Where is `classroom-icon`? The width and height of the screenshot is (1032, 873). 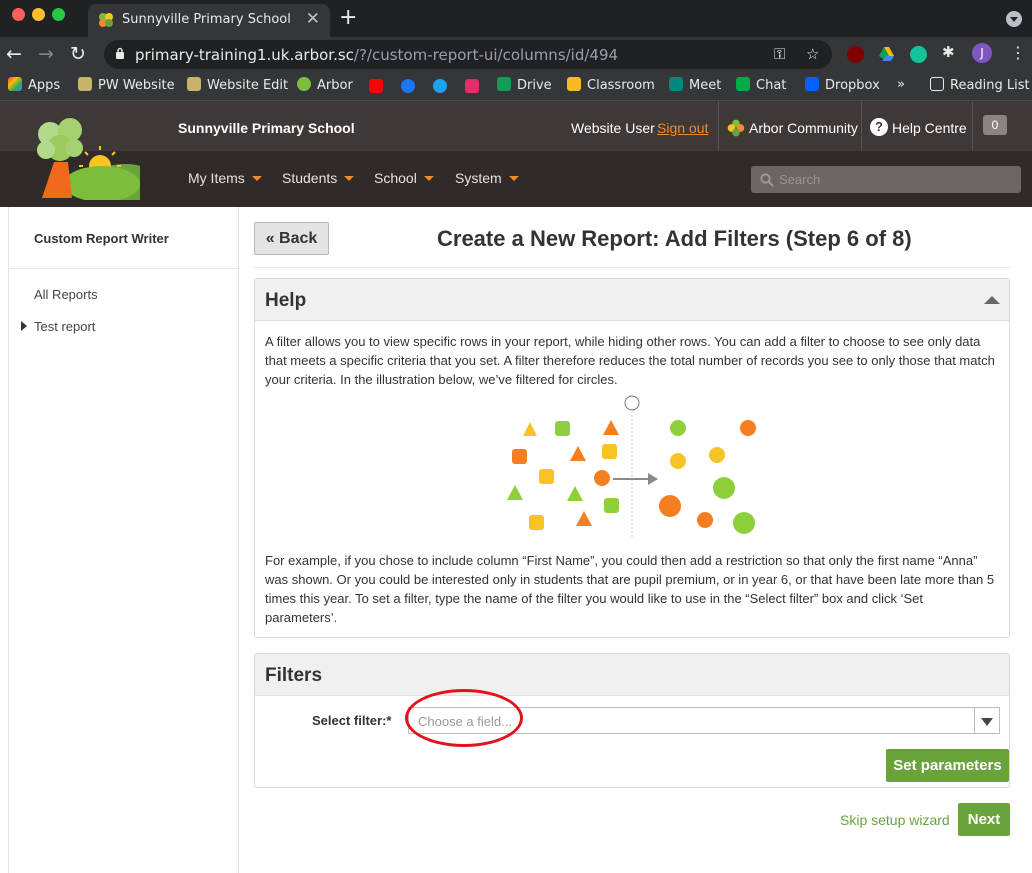 classroom-icon is located at coordinates (574, 84).